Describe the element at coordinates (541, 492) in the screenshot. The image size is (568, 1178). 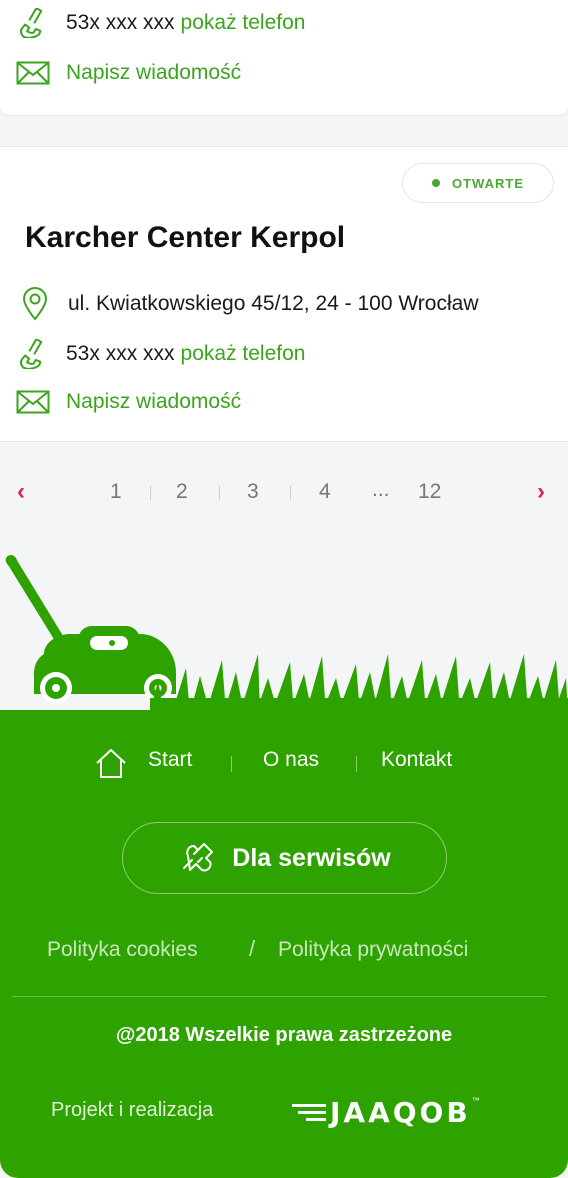
I see `next-page-button: ›` at that location.